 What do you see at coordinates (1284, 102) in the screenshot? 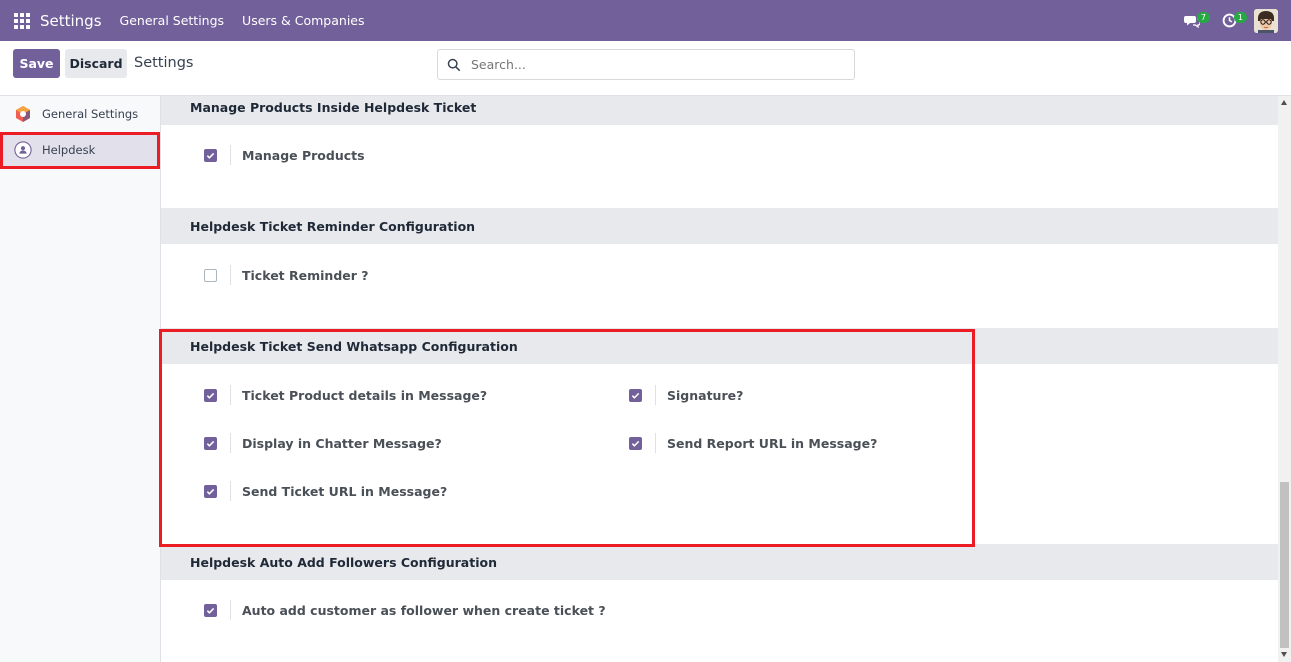
I see `scroll-up-icon` at bounding box center [1284, 102].